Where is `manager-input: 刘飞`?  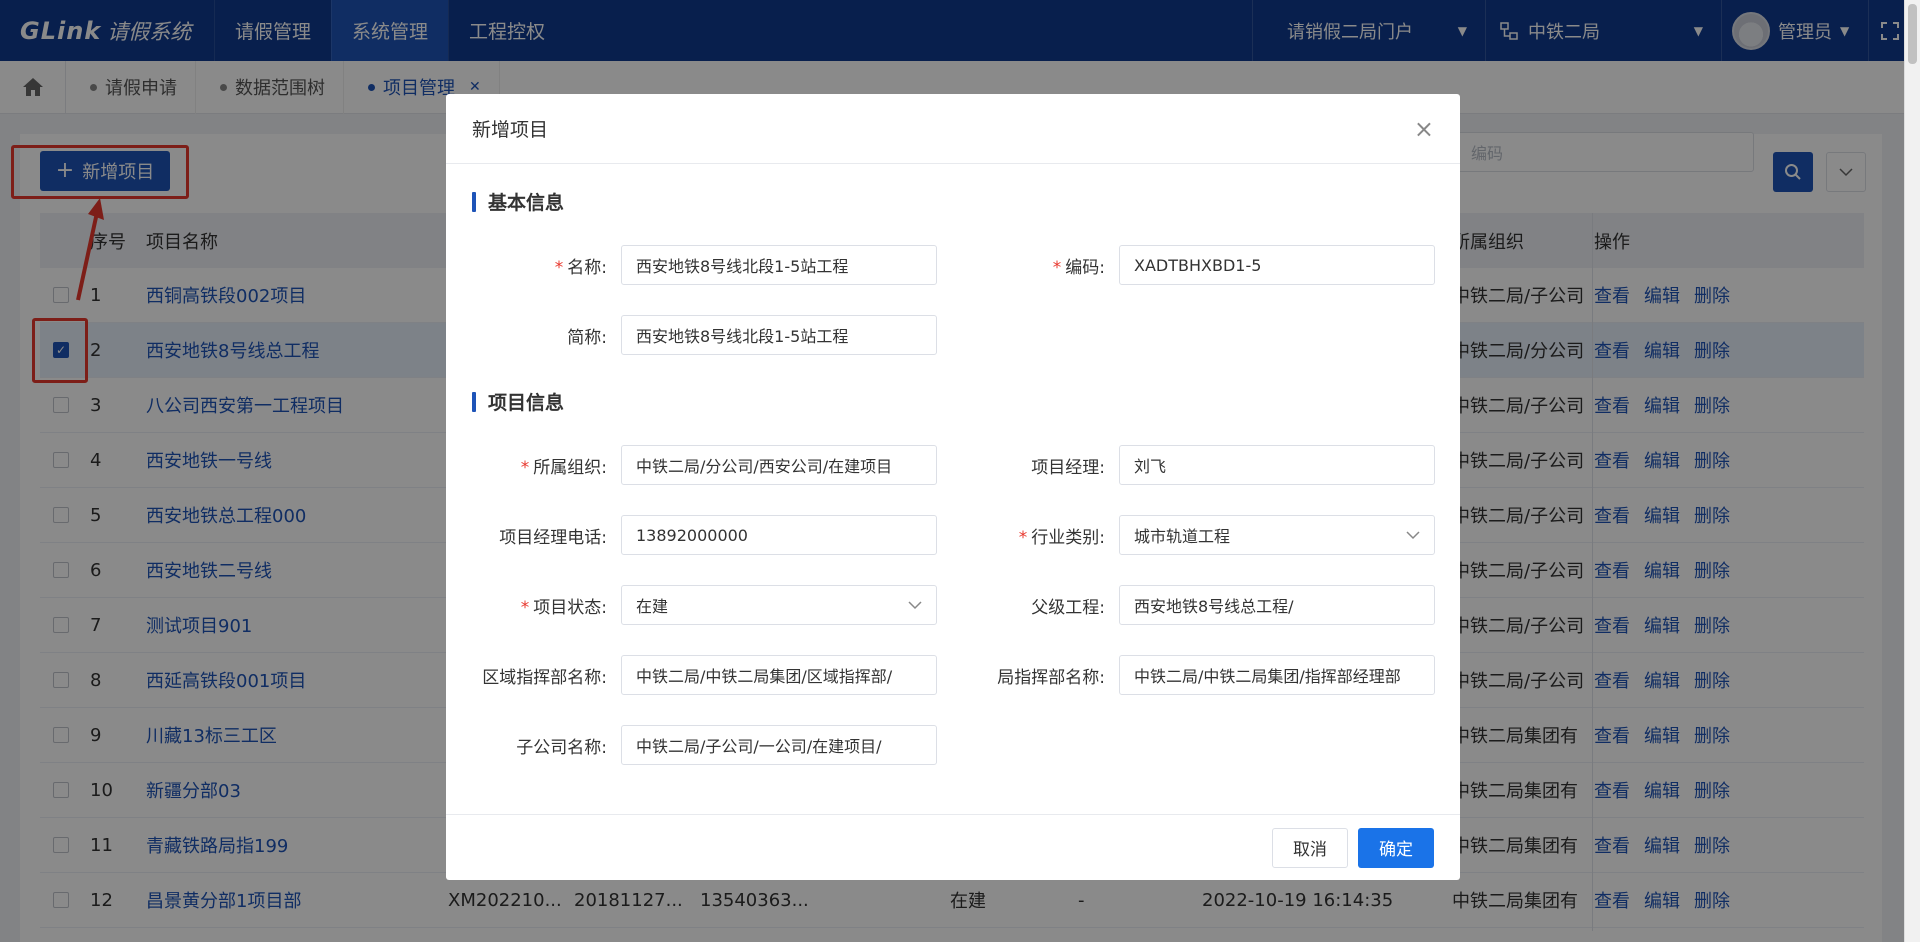
manager-input: 刘飞 is located at coordinates (1277, 465).